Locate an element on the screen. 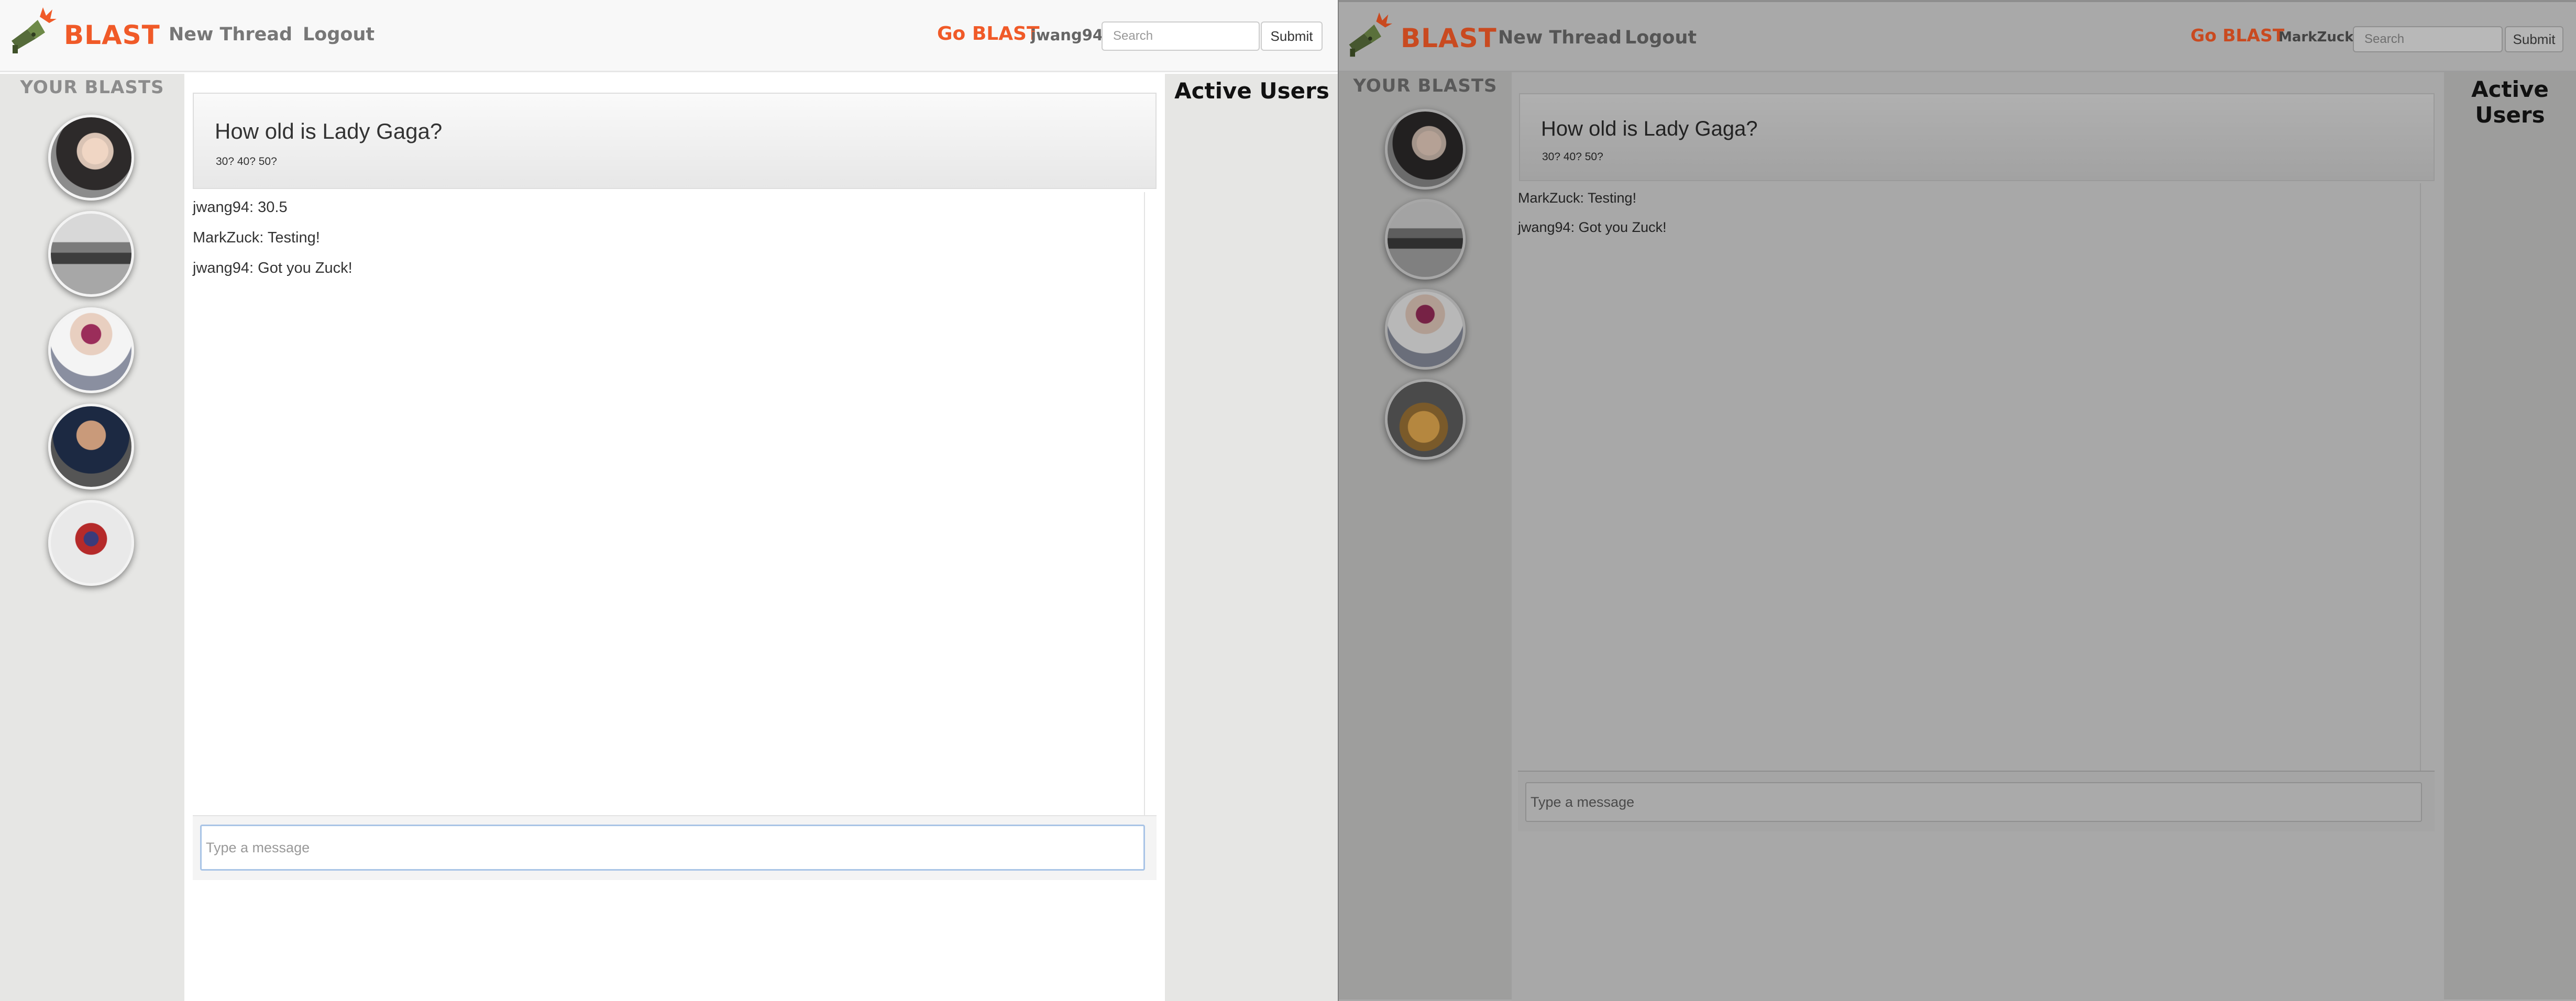  message-item: jwang94: 30.5 is located at coordinates (241, 207).